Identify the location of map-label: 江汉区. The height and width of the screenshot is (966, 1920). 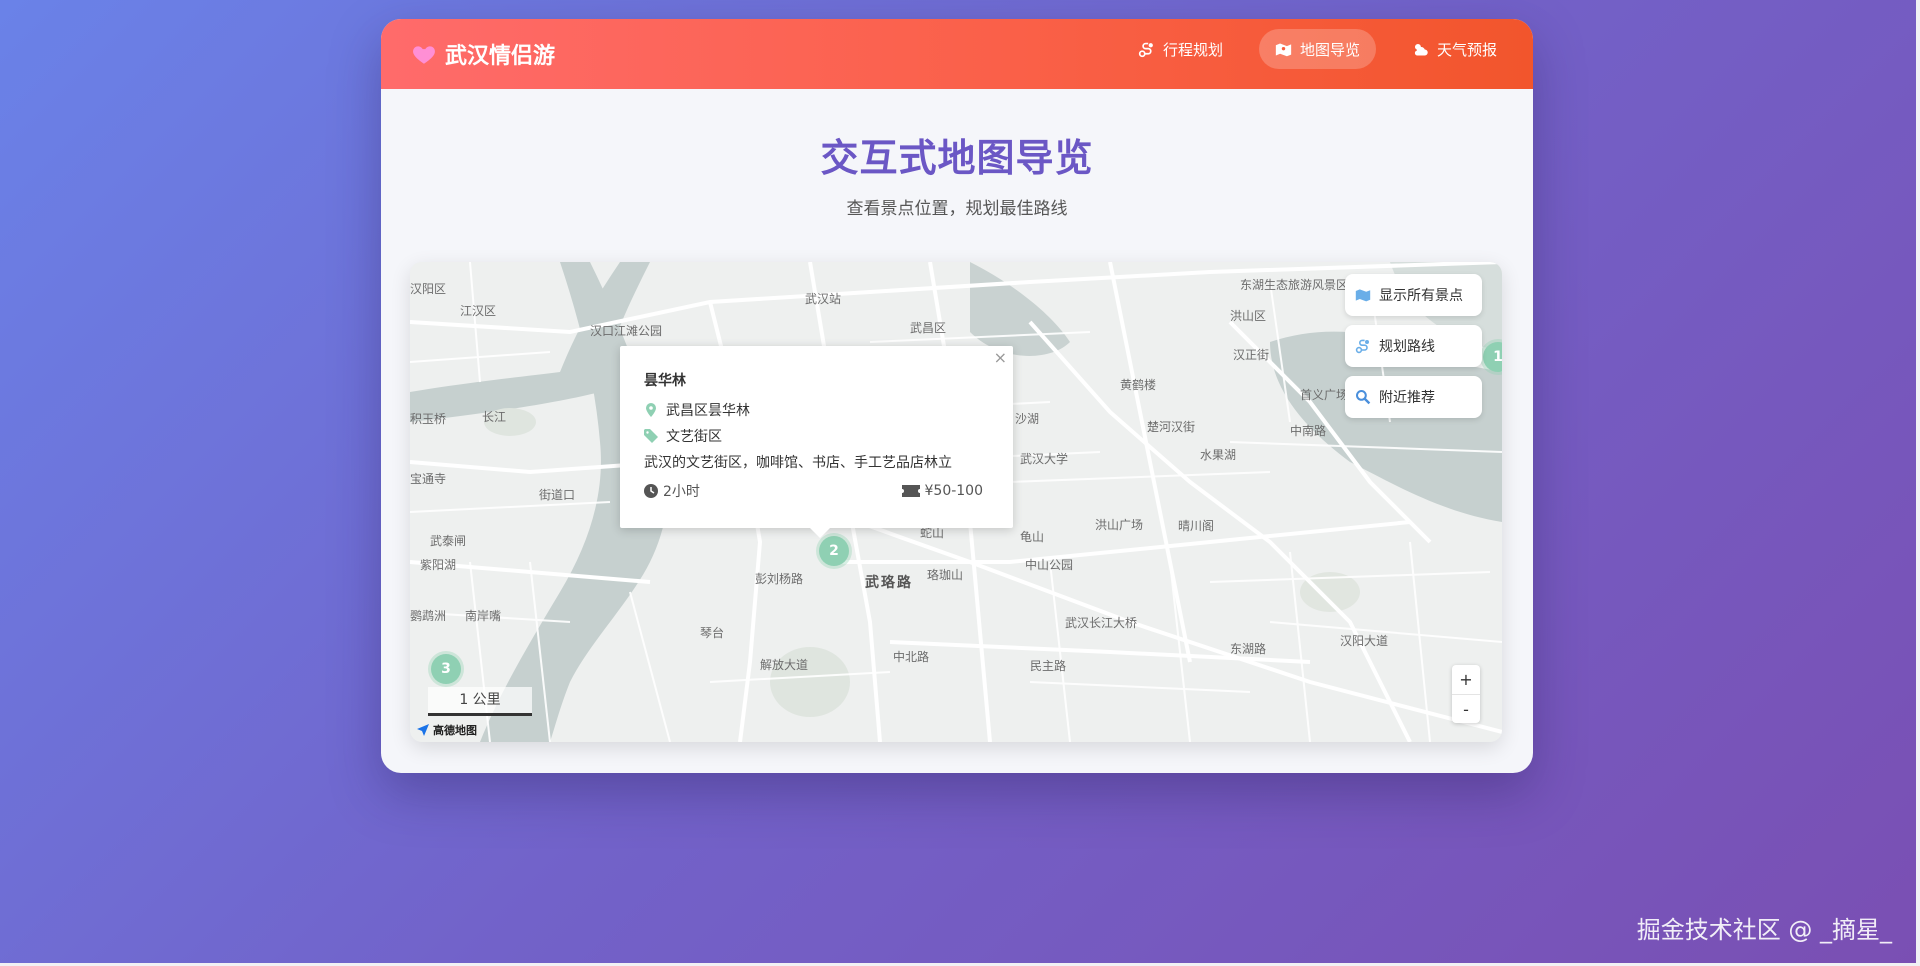
(478, 311).